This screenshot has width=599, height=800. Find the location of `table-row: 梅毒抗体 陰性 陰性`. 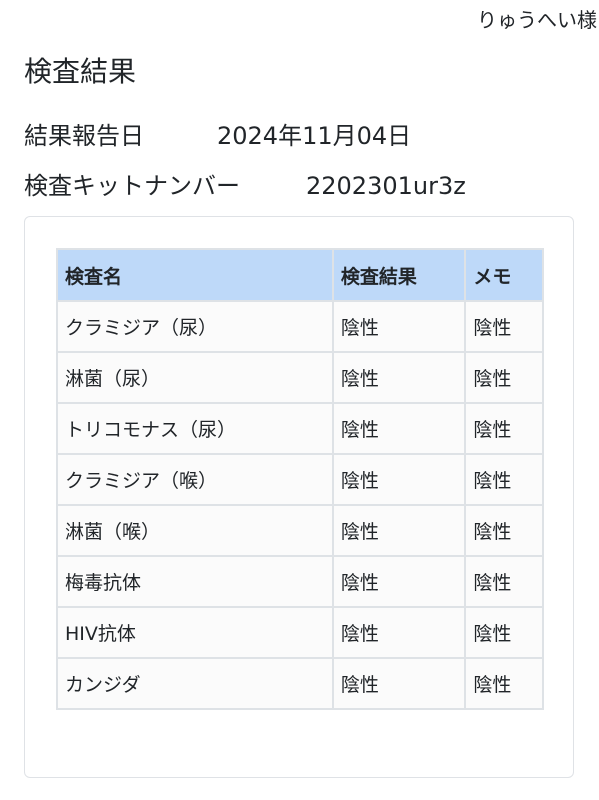

table-row: 梅毒抗体 陰性 陰性 is located at coordinates (300, 581).